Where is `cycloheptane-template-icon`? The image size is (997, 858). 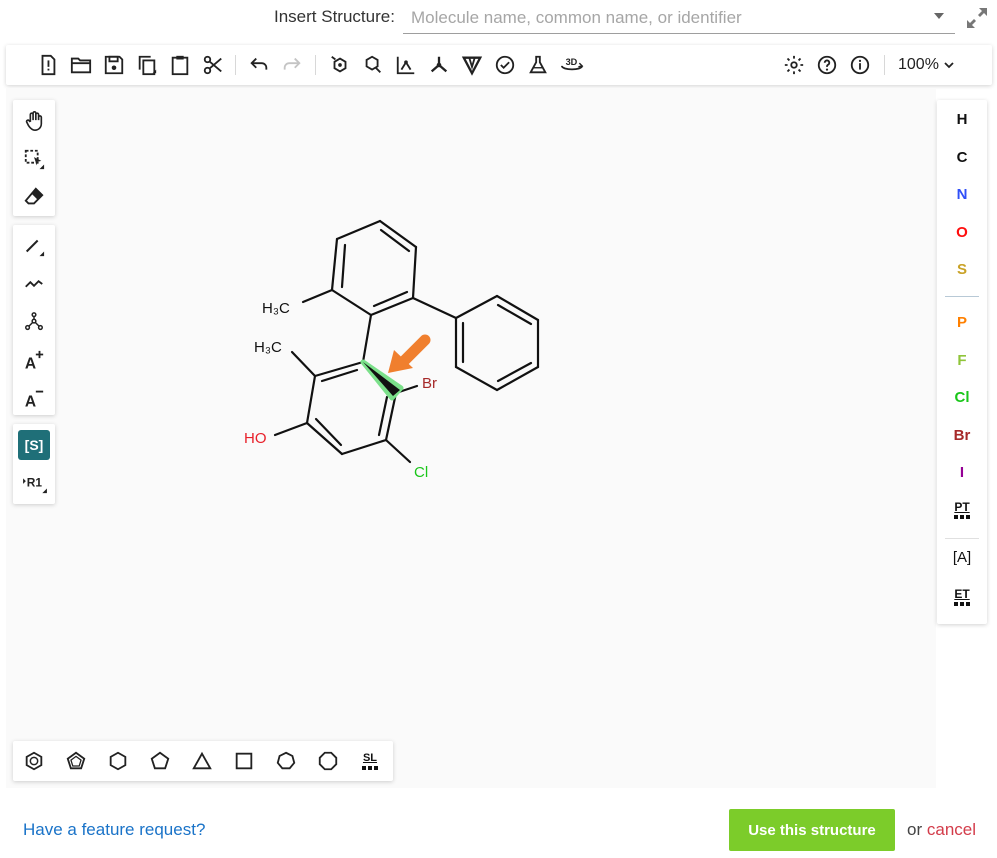
cycloheptane-template-icon is located at coordinates (286, 761).